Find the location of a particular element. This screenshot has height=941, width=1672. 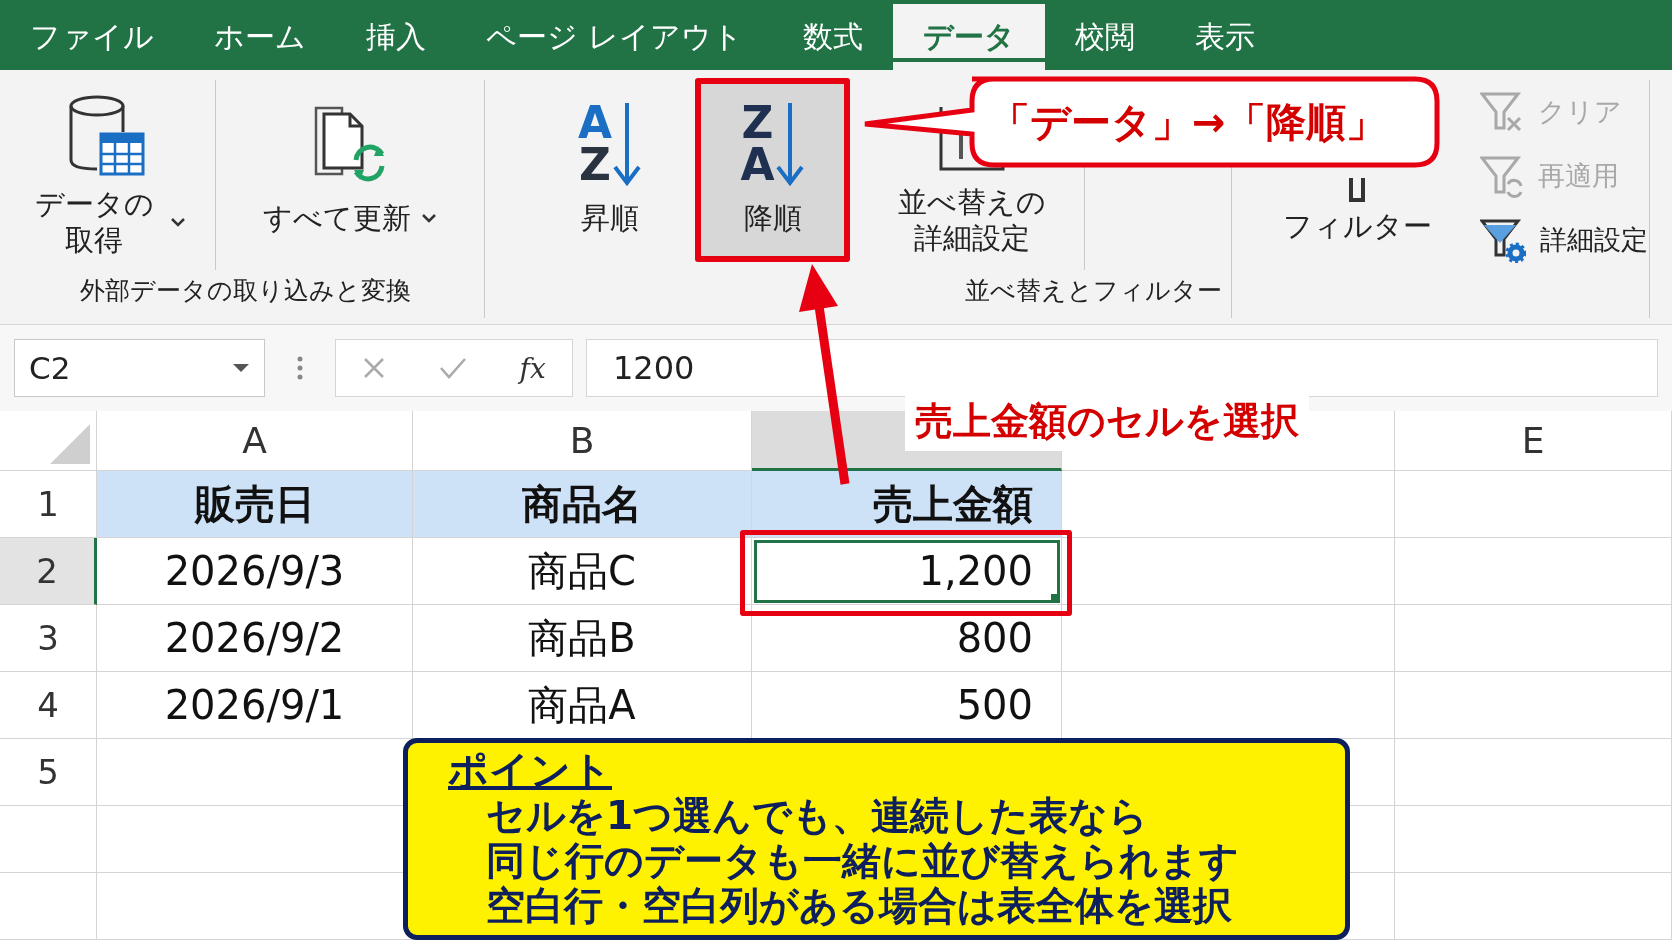

table-cell: 売上金額 is located at coordinates (907, 504).